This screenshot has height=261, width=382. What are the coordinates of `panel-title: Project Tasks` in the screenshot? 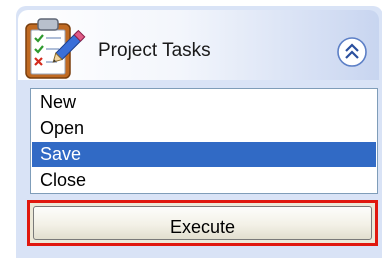 It's located at (154, 50).